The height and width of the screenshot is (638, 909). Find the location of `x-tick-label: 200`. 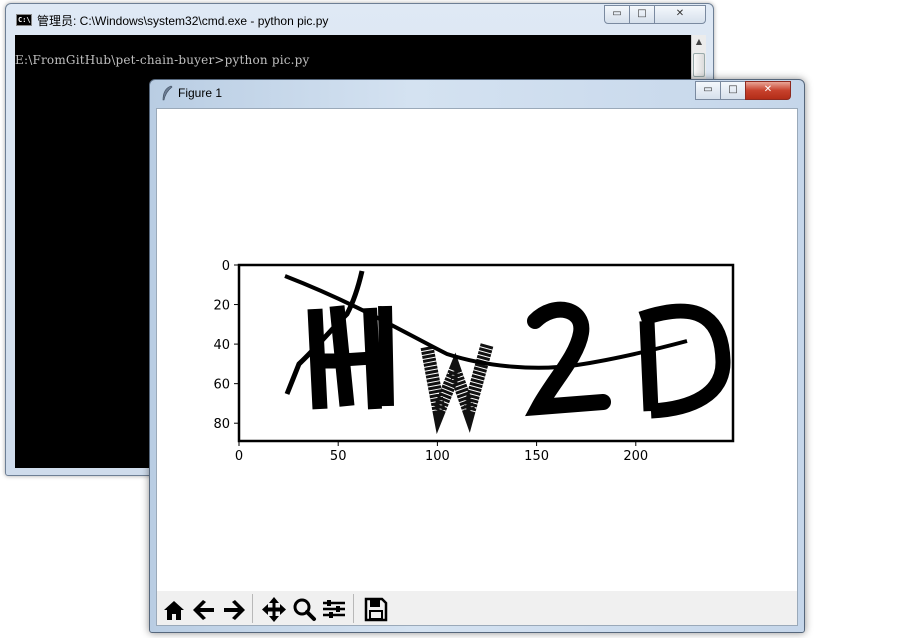

x-tick-label: 200 is located at coordinates (635, 456).